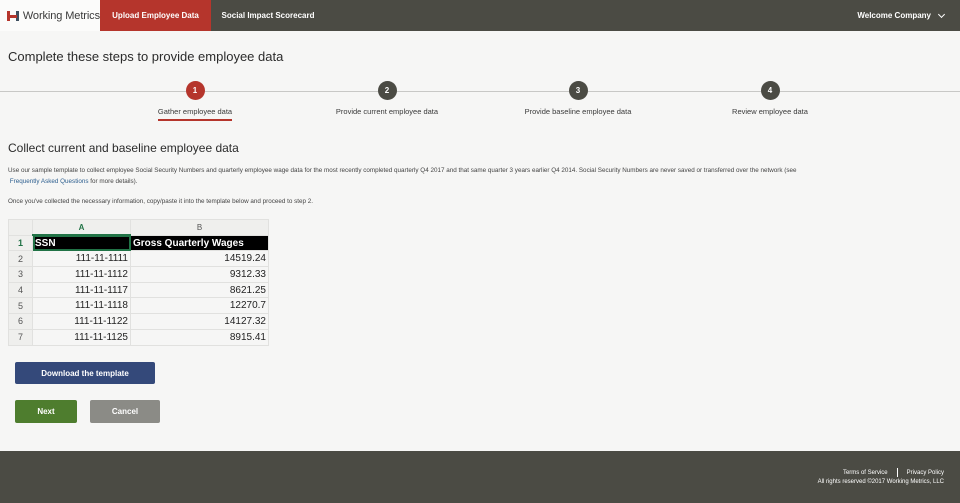 The width and height of the screenshot is (960, 503). I want to click on brand-name: Working Metrics, so click(61, 15).